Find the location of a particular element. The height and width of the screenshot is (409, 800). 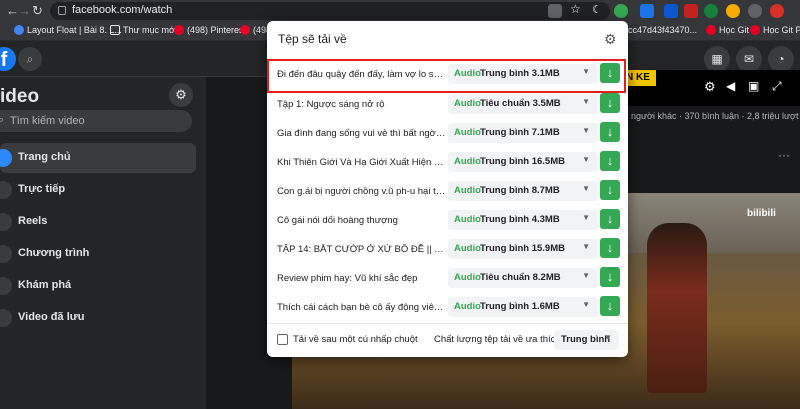

screen-icon is located at coordinates (555, 11).